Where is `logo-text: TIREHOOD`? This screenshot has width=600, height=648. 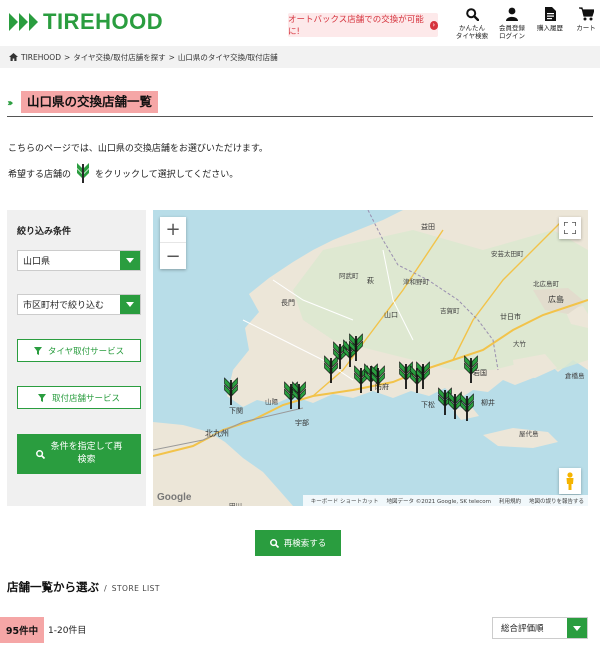 logo-text: TIREHOOD is located at coordinates (103, 21).